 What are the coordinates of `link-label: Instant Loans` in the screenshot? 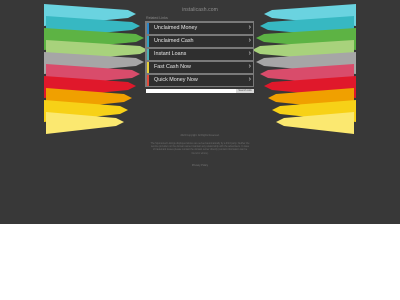 It's located at (170, 54).